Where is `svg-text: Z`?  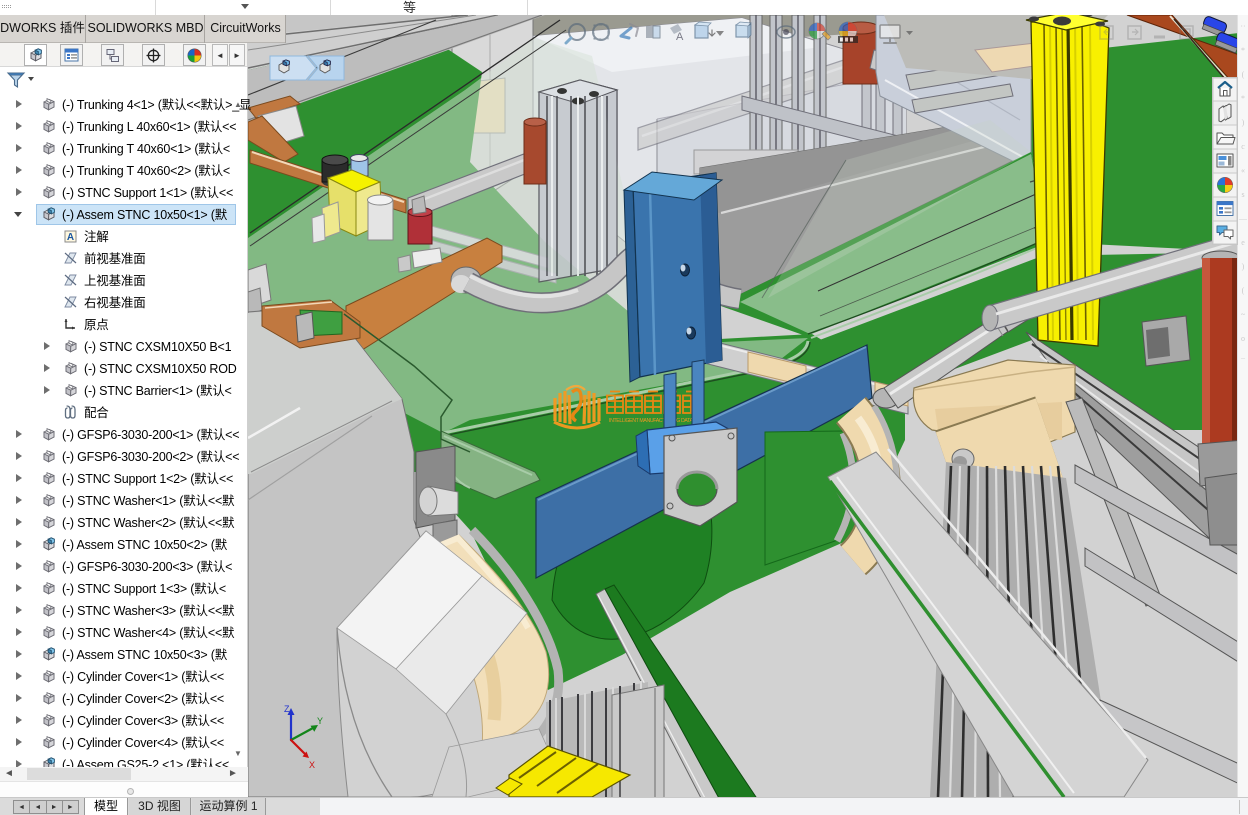 svg-text: Z is located at coordinates (287, 709).